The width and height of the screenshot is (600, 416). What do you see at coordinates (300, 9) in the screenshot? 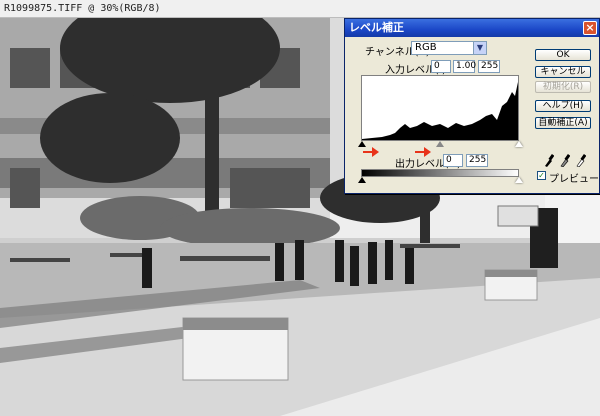
I see `document-title: R1099875.TIFF @ 30%(RGB/8)` at bounding box center [300, 9].